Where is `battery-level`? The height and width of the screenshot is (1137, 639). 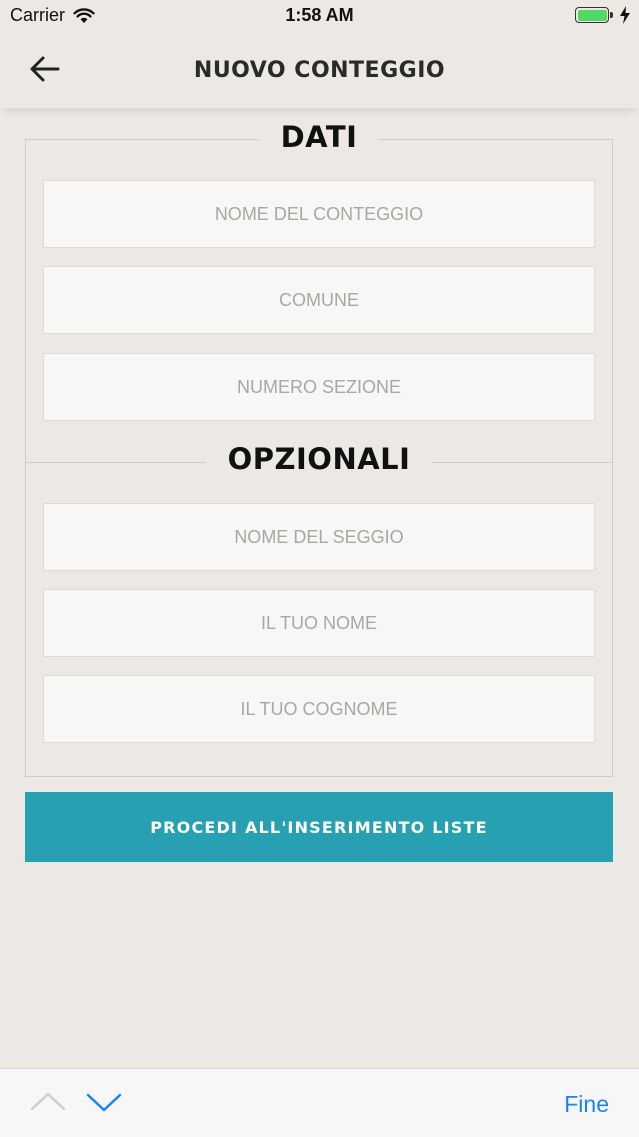
battery-level is located at coordinates (592, 15).